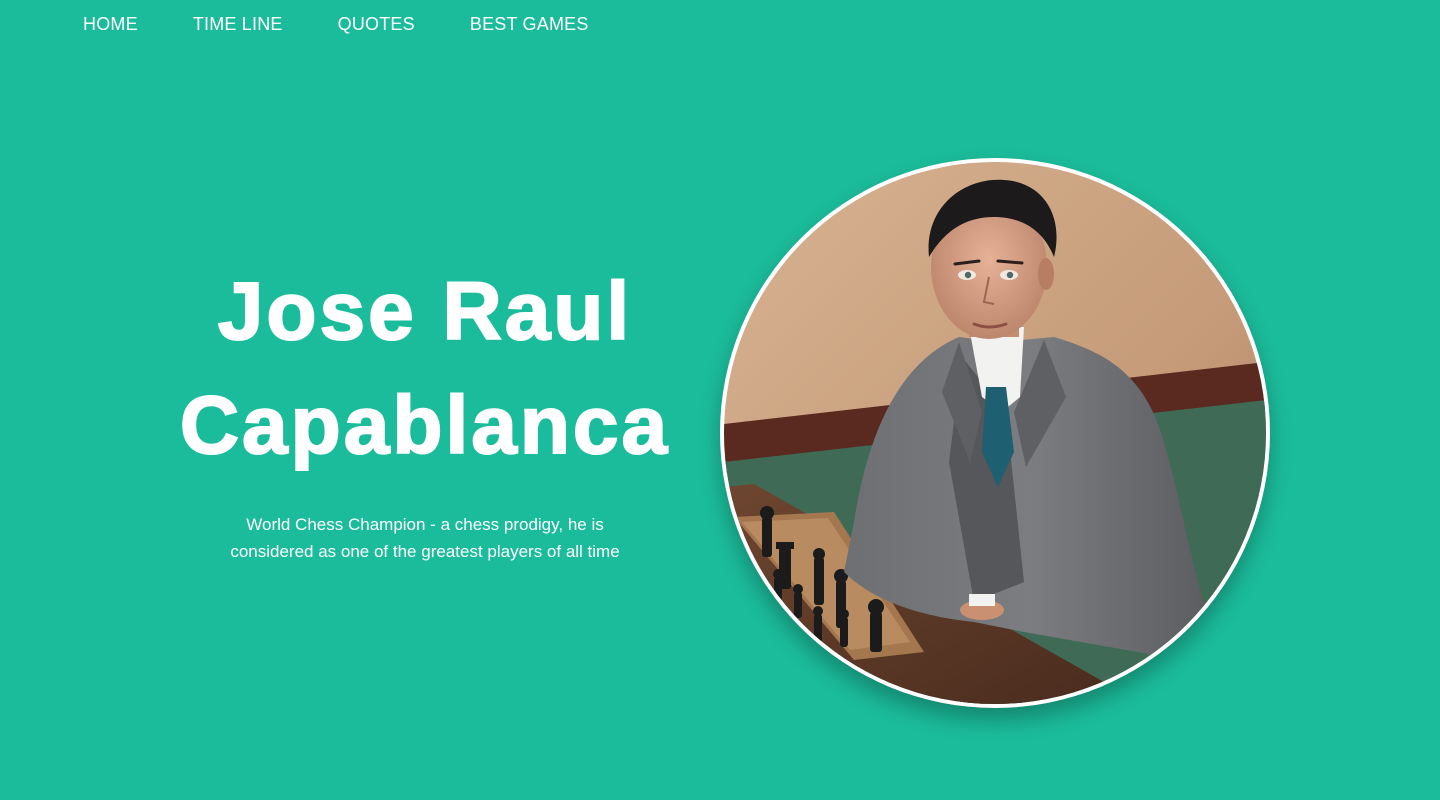  I want to click on top-nav: HOME TIME LINE QUOTES BEST GAMES, so click(363, 24).